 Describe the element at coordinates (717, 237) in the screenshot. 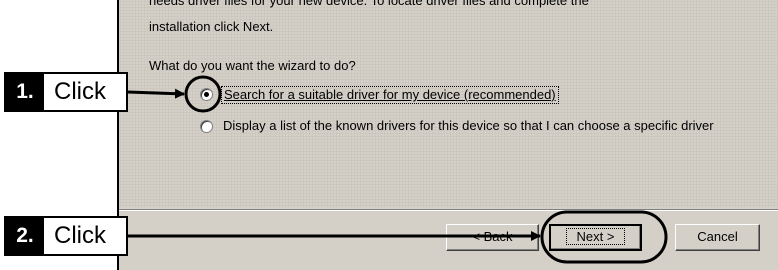

I see `cancel-button: Cancel` at that location.